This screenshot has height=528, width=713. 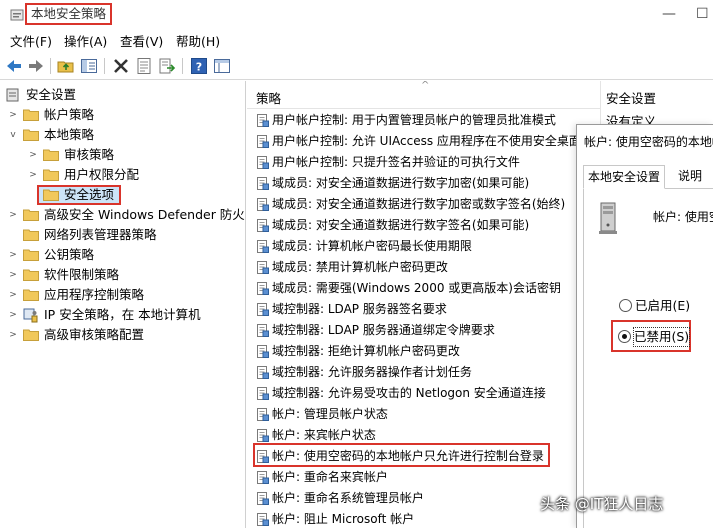 I want to click on tab-local-security-setting: 本地安全设置, so click(x=624, y=177).